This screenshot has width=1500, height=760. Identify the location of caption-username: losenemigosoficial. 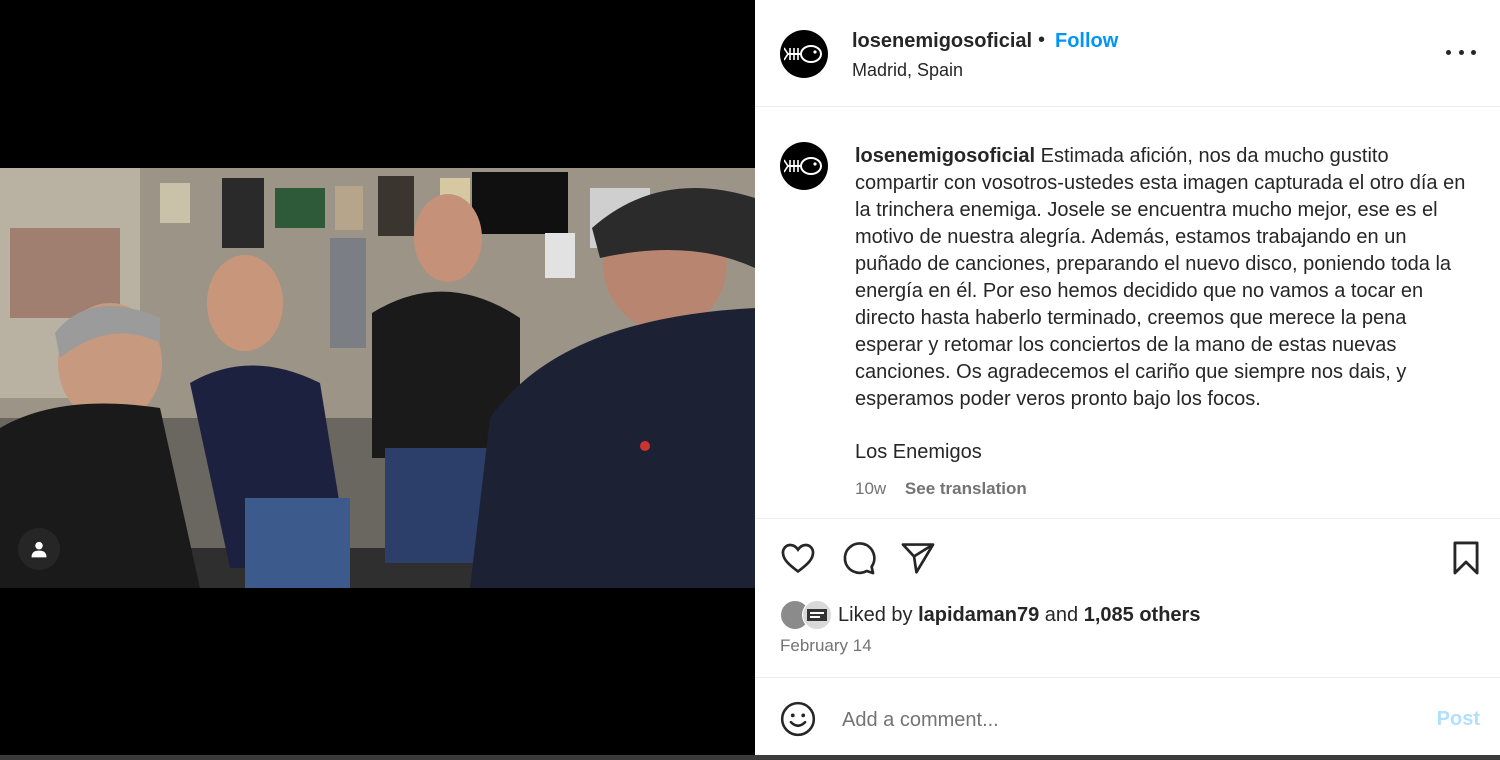
(945, 156).